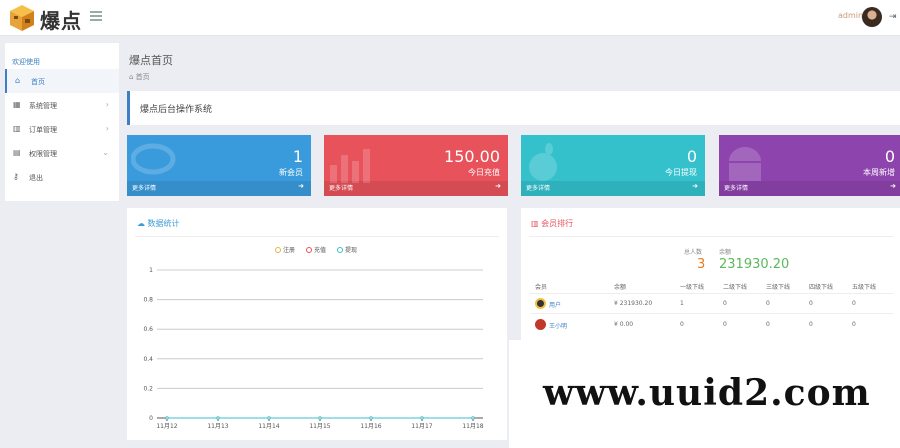 Image resolution: width=900 pixels, height=448 pixels. What do you see at coordinates (151, 60) in the screenshot?
I see `page-title: 爆点首页` at bounding box center [151, 60].